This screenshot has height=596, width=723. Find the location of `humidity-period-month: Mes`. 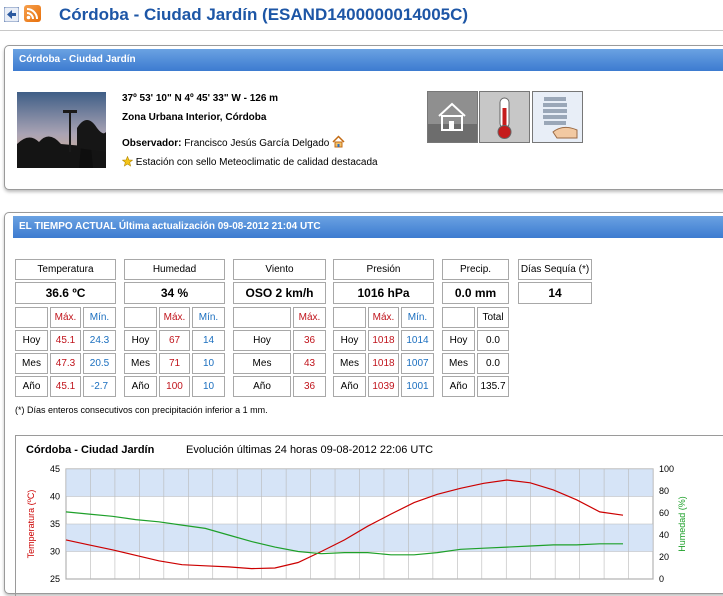

humidity-period-month: Mes is located at coordinates (140, 363).